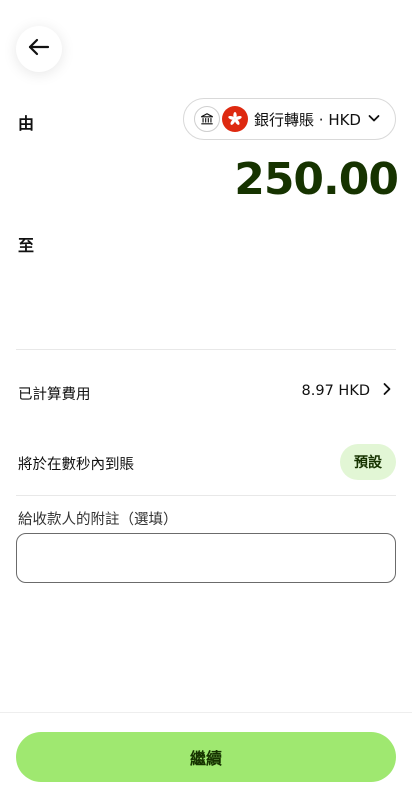 The height and width of the screenshot is (800, 412). Describe the element at coordinates (206, 558) in the screenshot. I see `note-input` at that location.